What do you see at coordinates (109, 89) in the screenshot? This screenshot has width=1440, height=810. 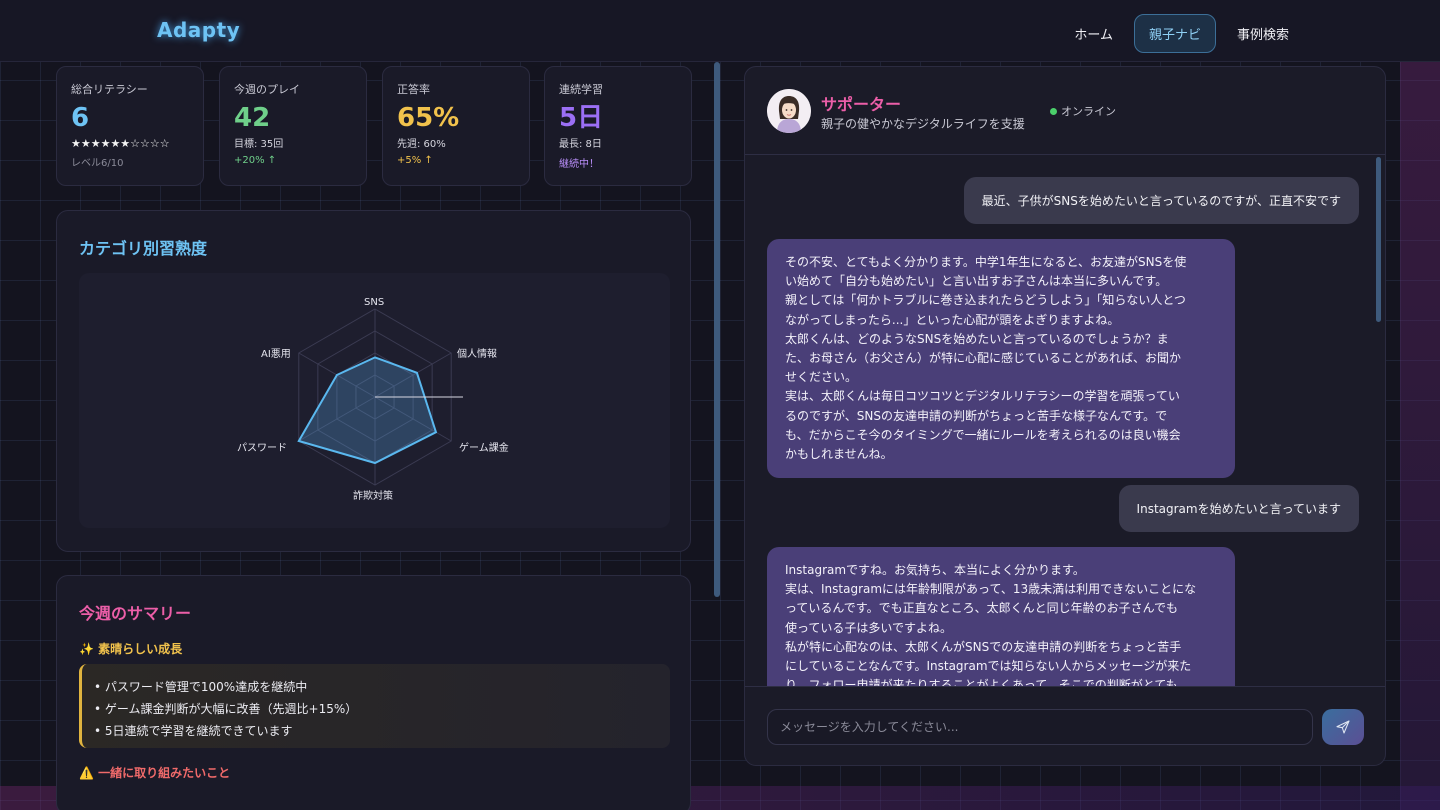 I see `stat-label: 総合リテラシー` at bounding box center [109, 89].